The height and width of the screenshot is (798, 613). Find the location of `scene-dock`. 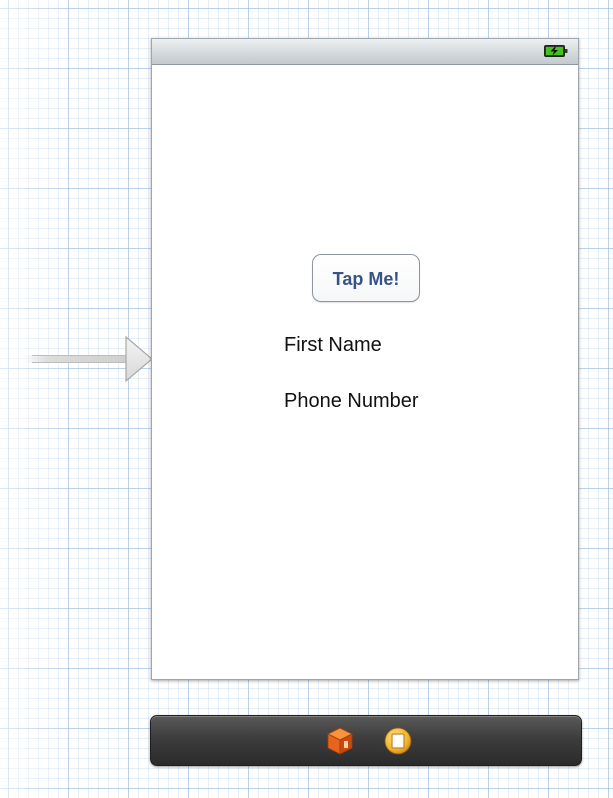

scene-dock is located at coordinates (366, 740).